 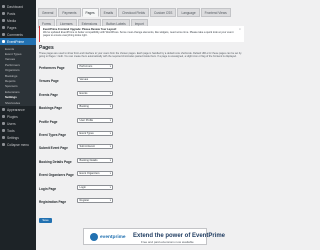 I want to click on page-select: Event Organizers ▾, so click(x=95, y=174).